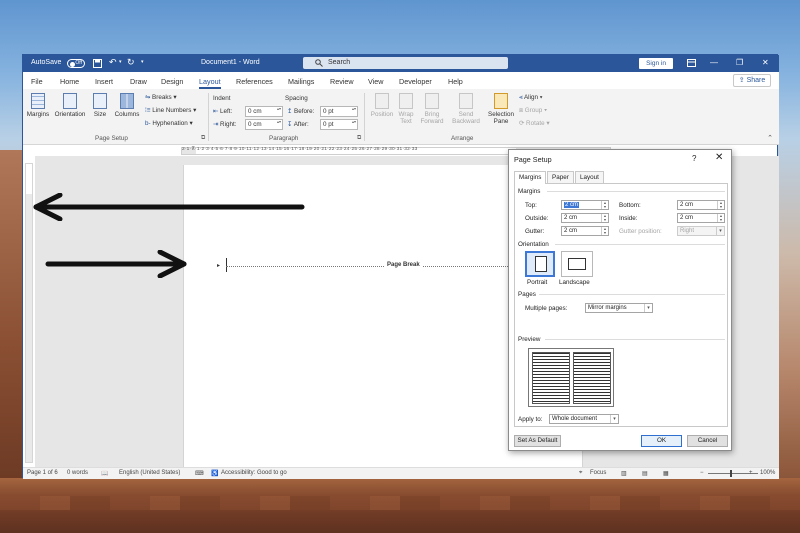 The width and height of the screenshot is (800, 533). I want to click on bottom-margin-input: 2 cm ▲ ▼, so click(701, 205).